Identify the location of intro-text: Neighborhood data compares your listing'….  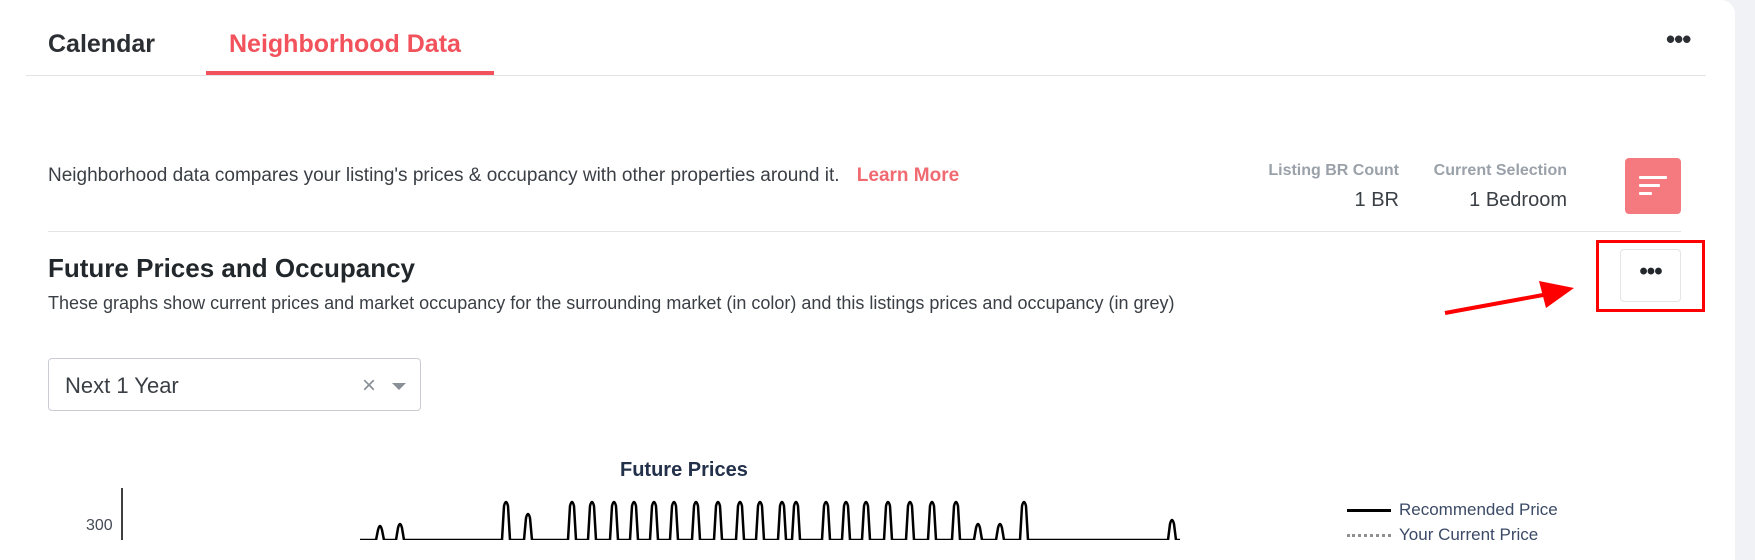
(503, 176).